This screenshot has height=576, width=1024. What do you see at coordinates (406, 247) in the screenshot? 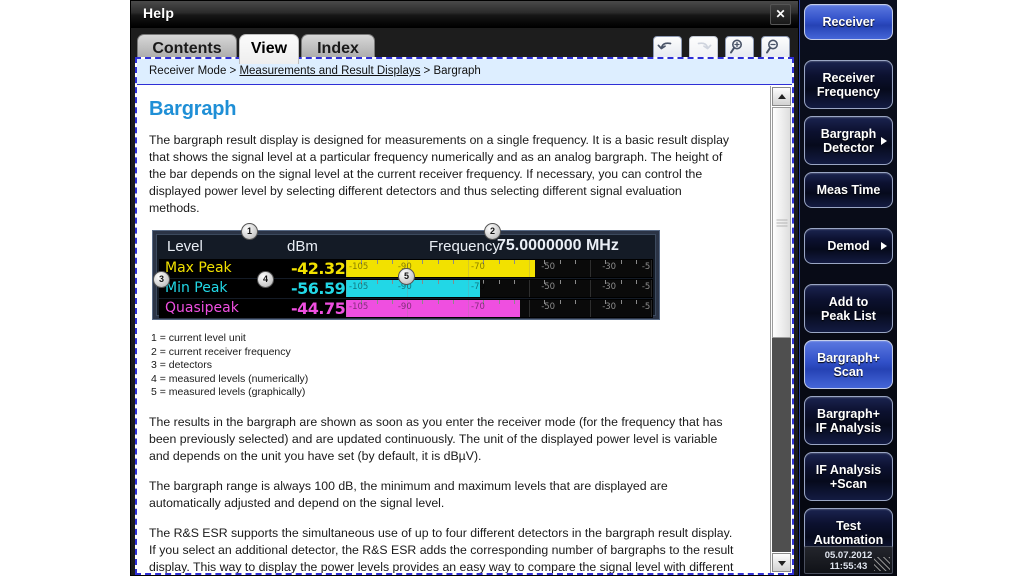
I see `bargraph-header: Level dBm Frequency 75.0000000 MHz` at bounding box center [406, 247].